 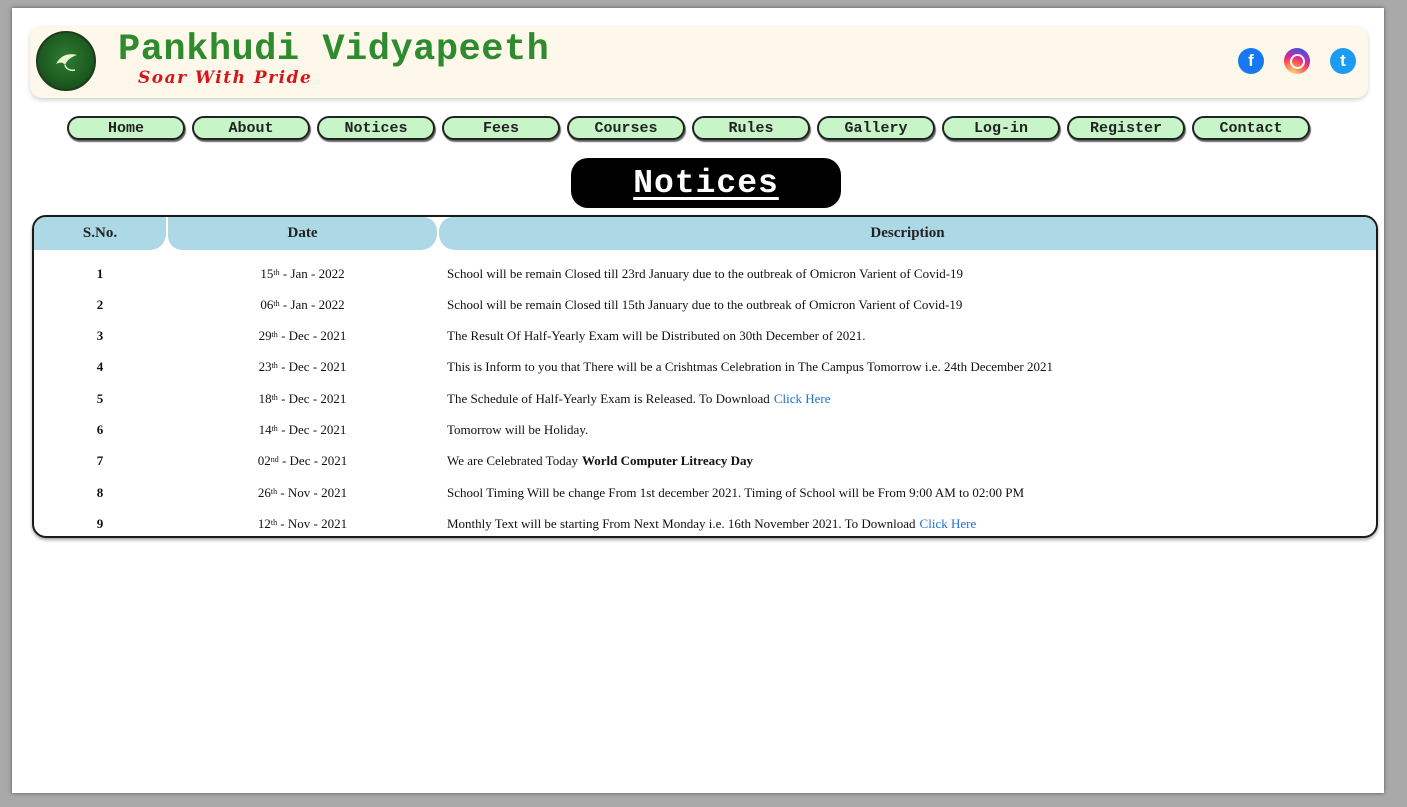 I want to click on date-day: 26, so click(x=264, y=492).